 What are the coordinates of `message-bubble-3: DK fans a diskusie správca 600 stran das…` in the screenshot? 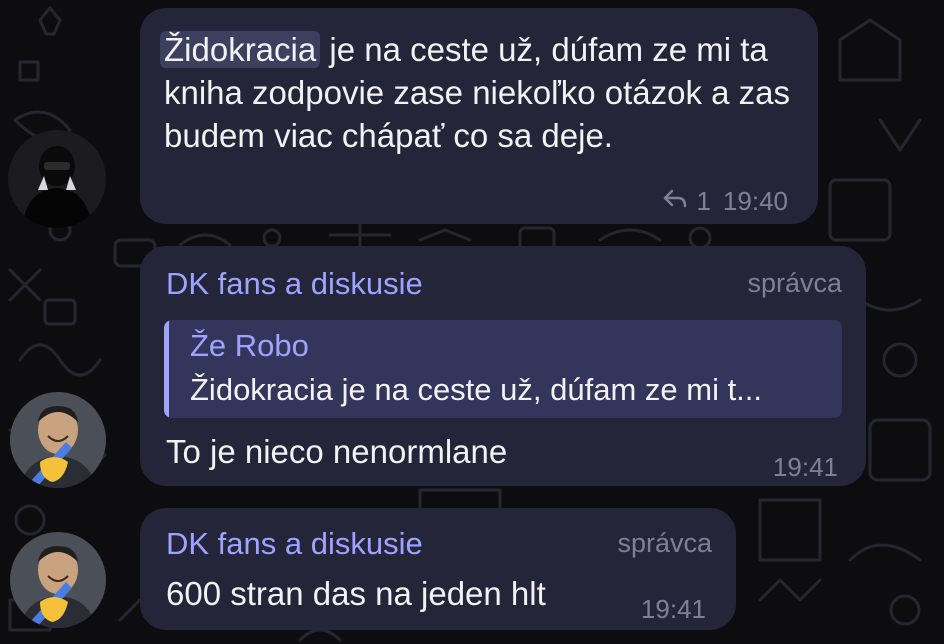 It's located at (438, 569).